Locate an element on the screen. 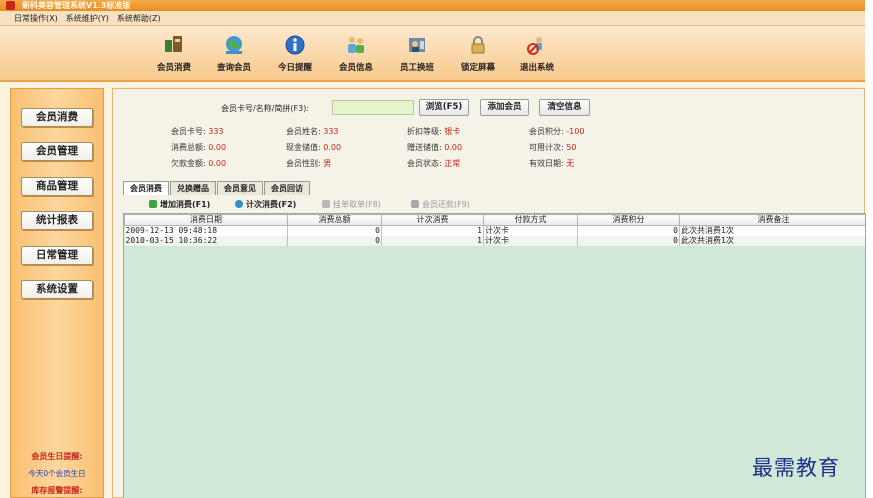 This screenshot has height=498, width=873. member-debt: 欠款金额: 0.00 is located at coordinates (199, 163).